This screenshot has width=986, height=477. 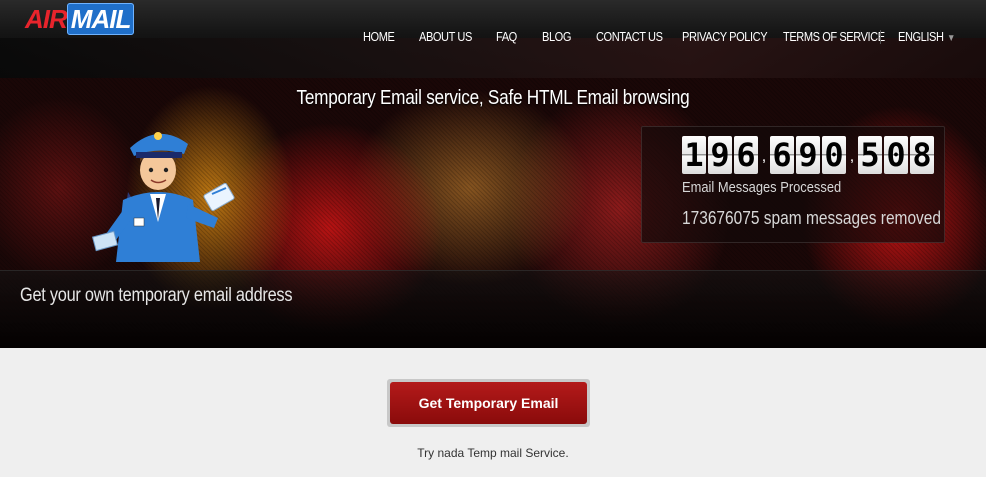 What do you see at coordinates (445, 36) in the screenshot?
I see `nav-about-us-link: ABOUT US` at bounding box center [445, 36].